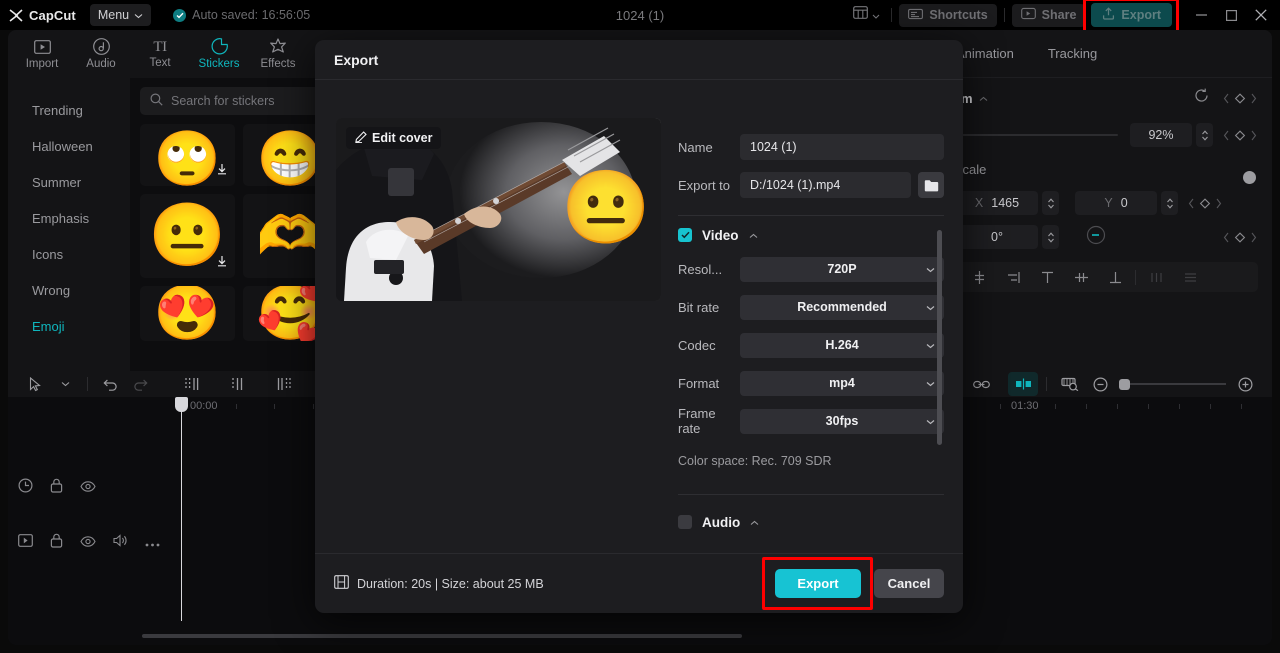 This screenshot has height=653, width=1280. Describe the element at coordinates (1115, 277) in the screenshot. I see `align-bottom-icon` at that location.